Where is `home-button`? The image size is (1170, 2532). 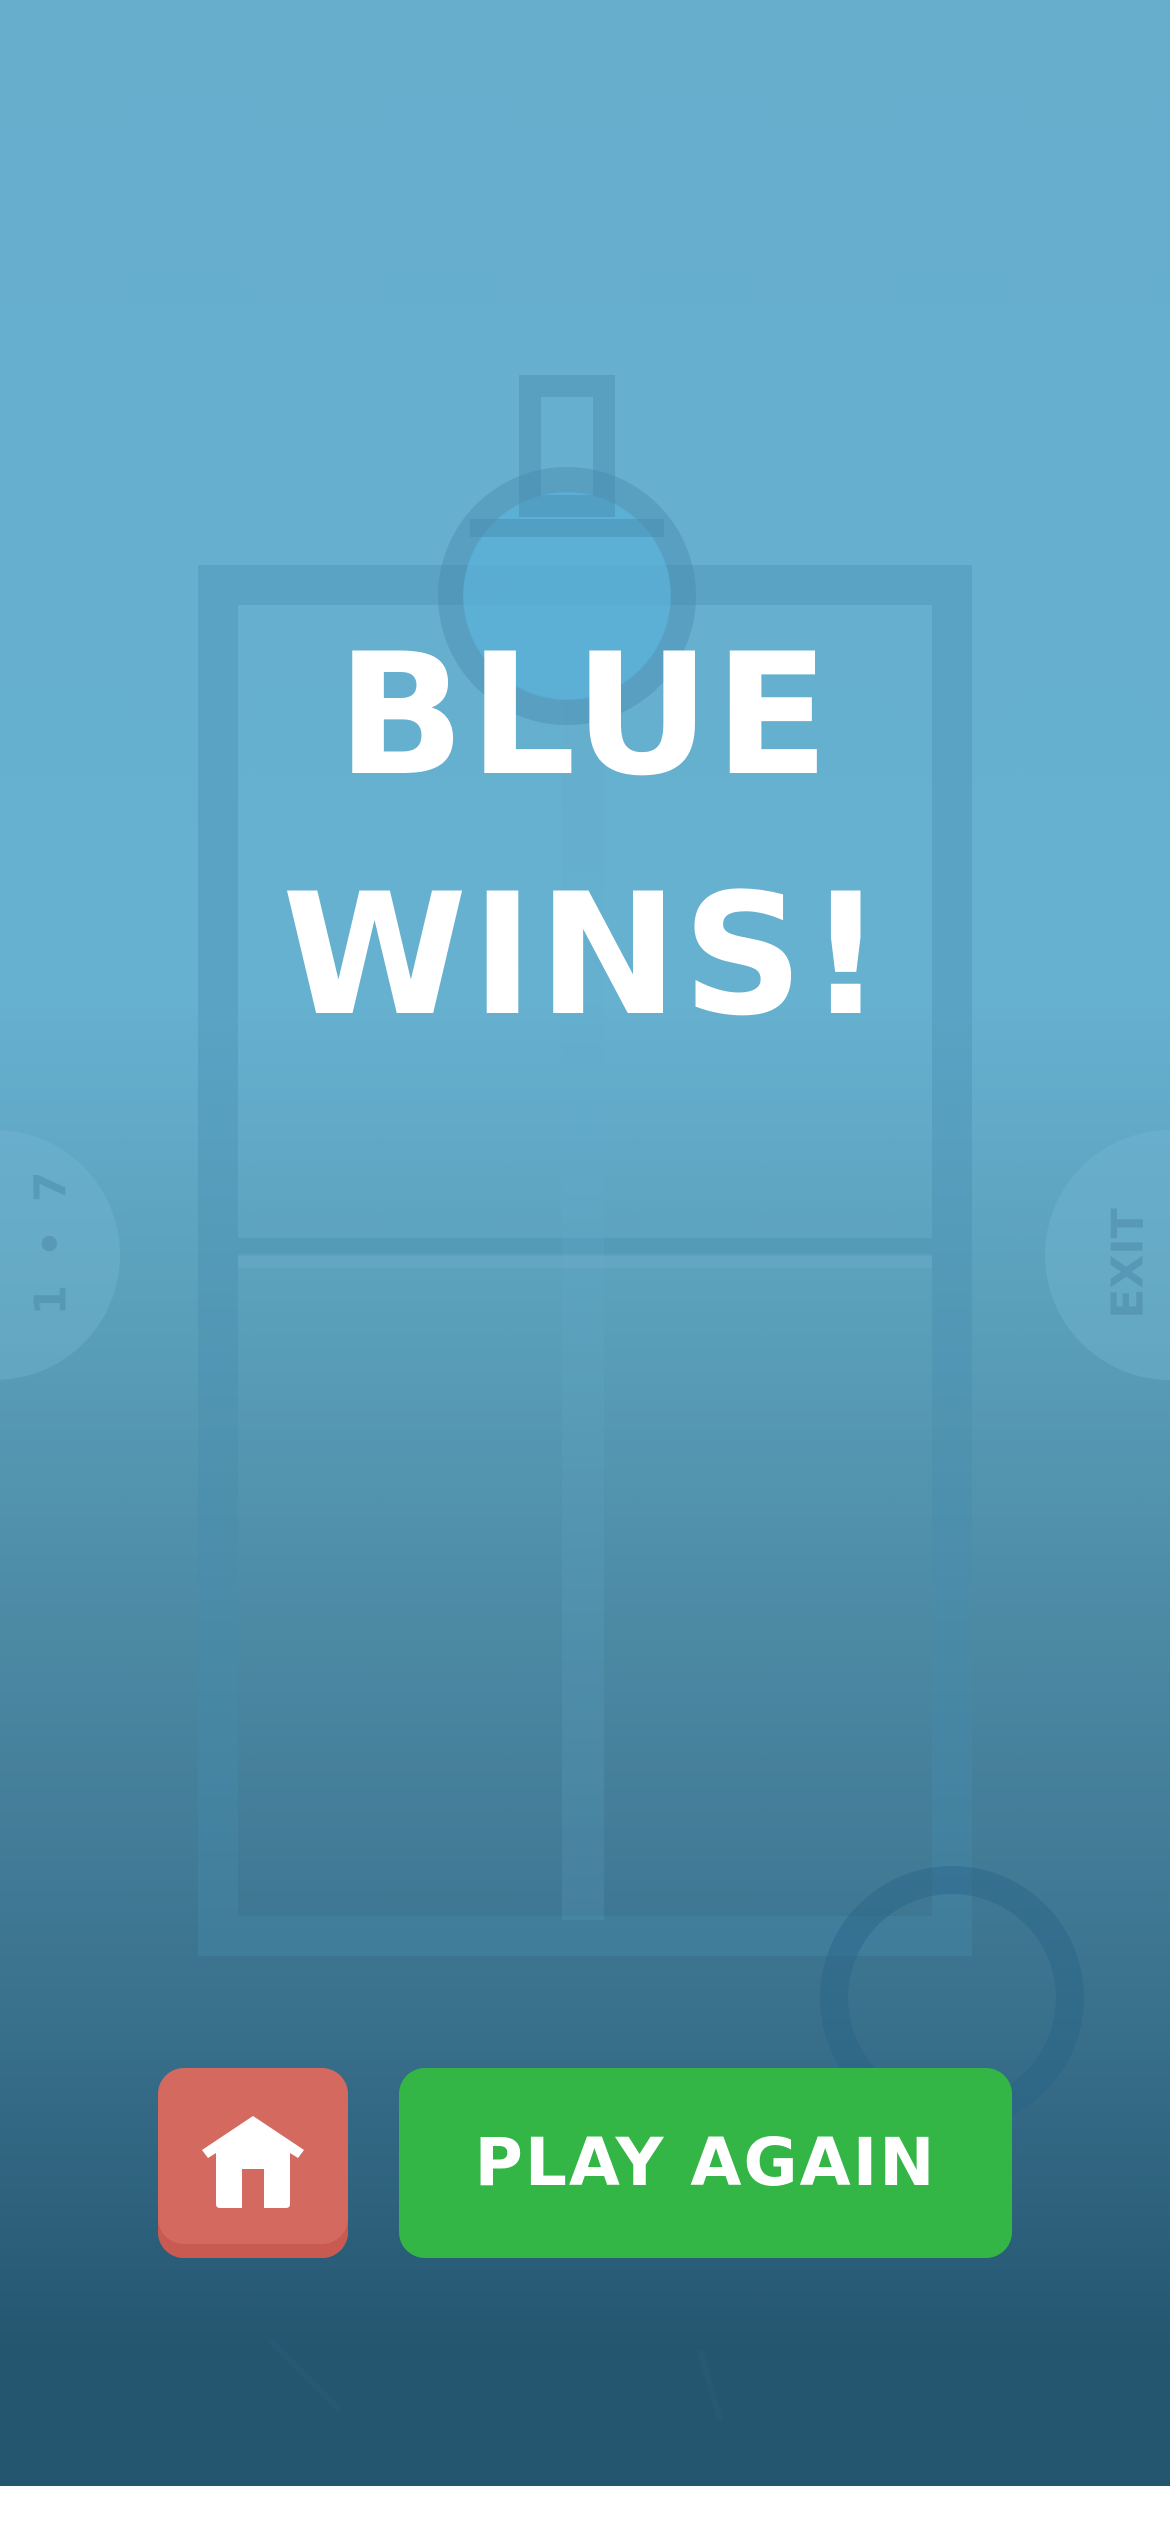 home-button is located at coordinates (253, 2163).